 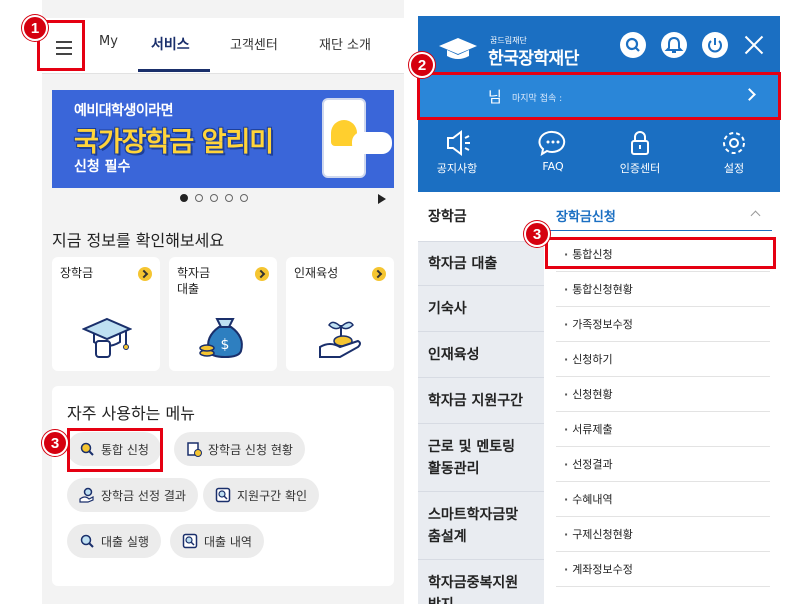 I want to click on quick-link-notice: 공지사항, so click(x=457, y=153).